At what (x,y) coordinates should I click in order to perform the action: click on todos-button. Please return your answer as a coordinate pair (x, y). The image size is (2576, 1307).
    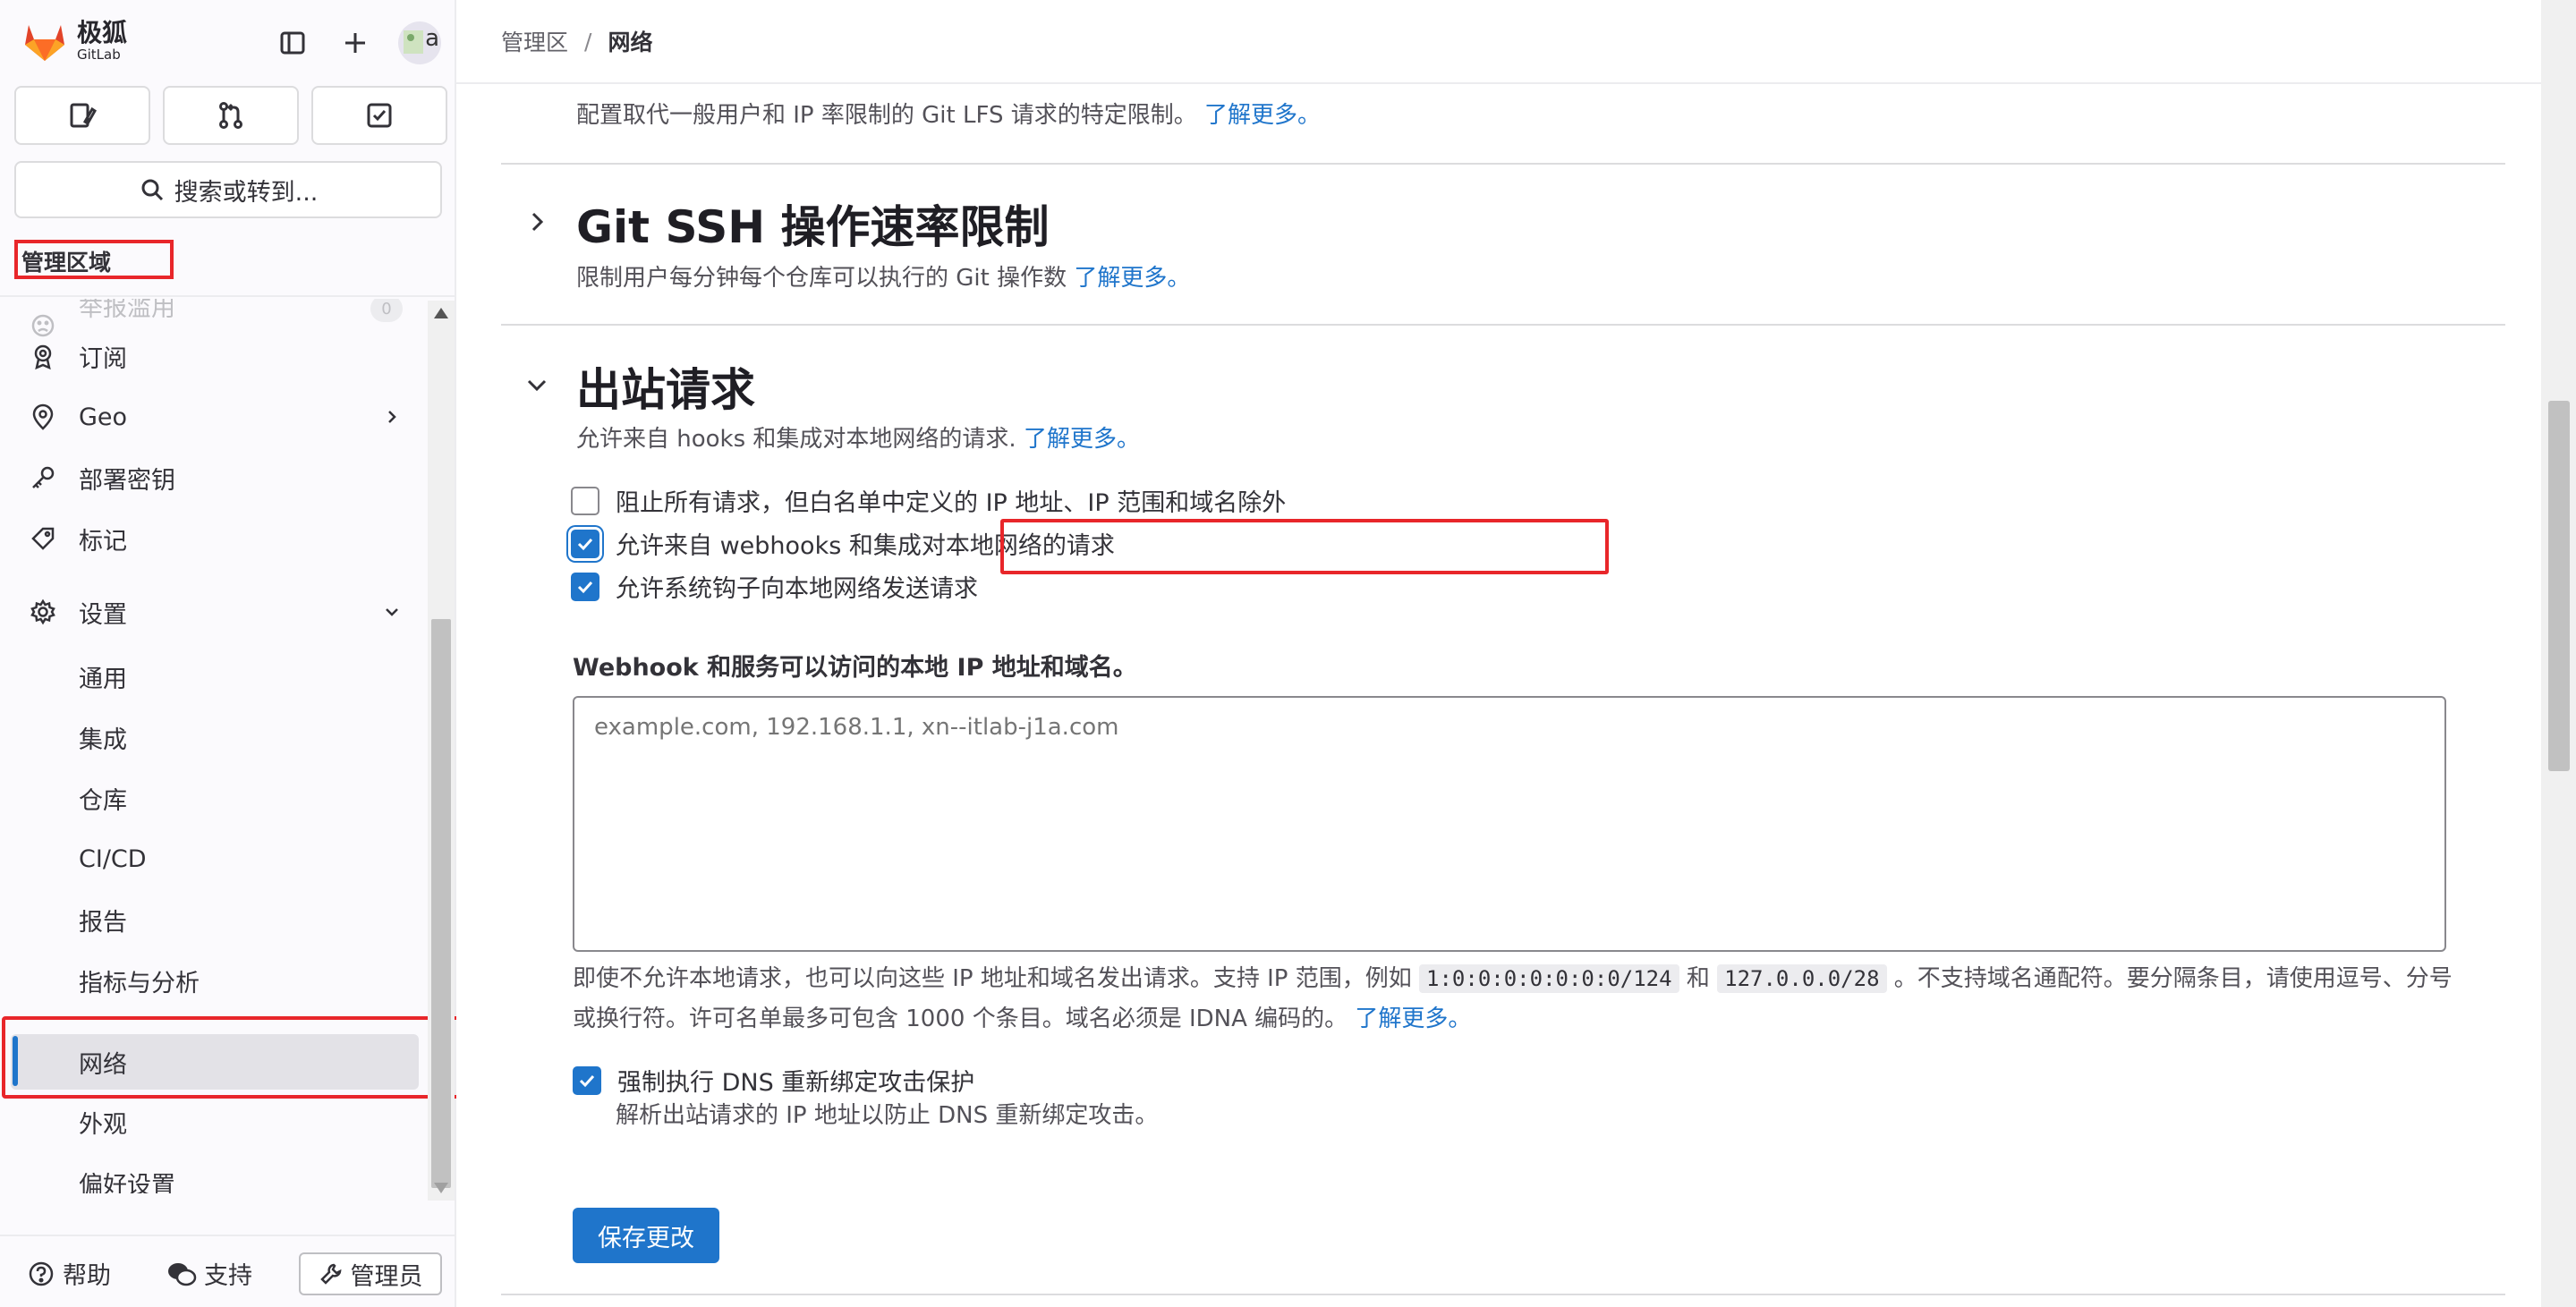
    Looking at the image, I should click on (379, 115).